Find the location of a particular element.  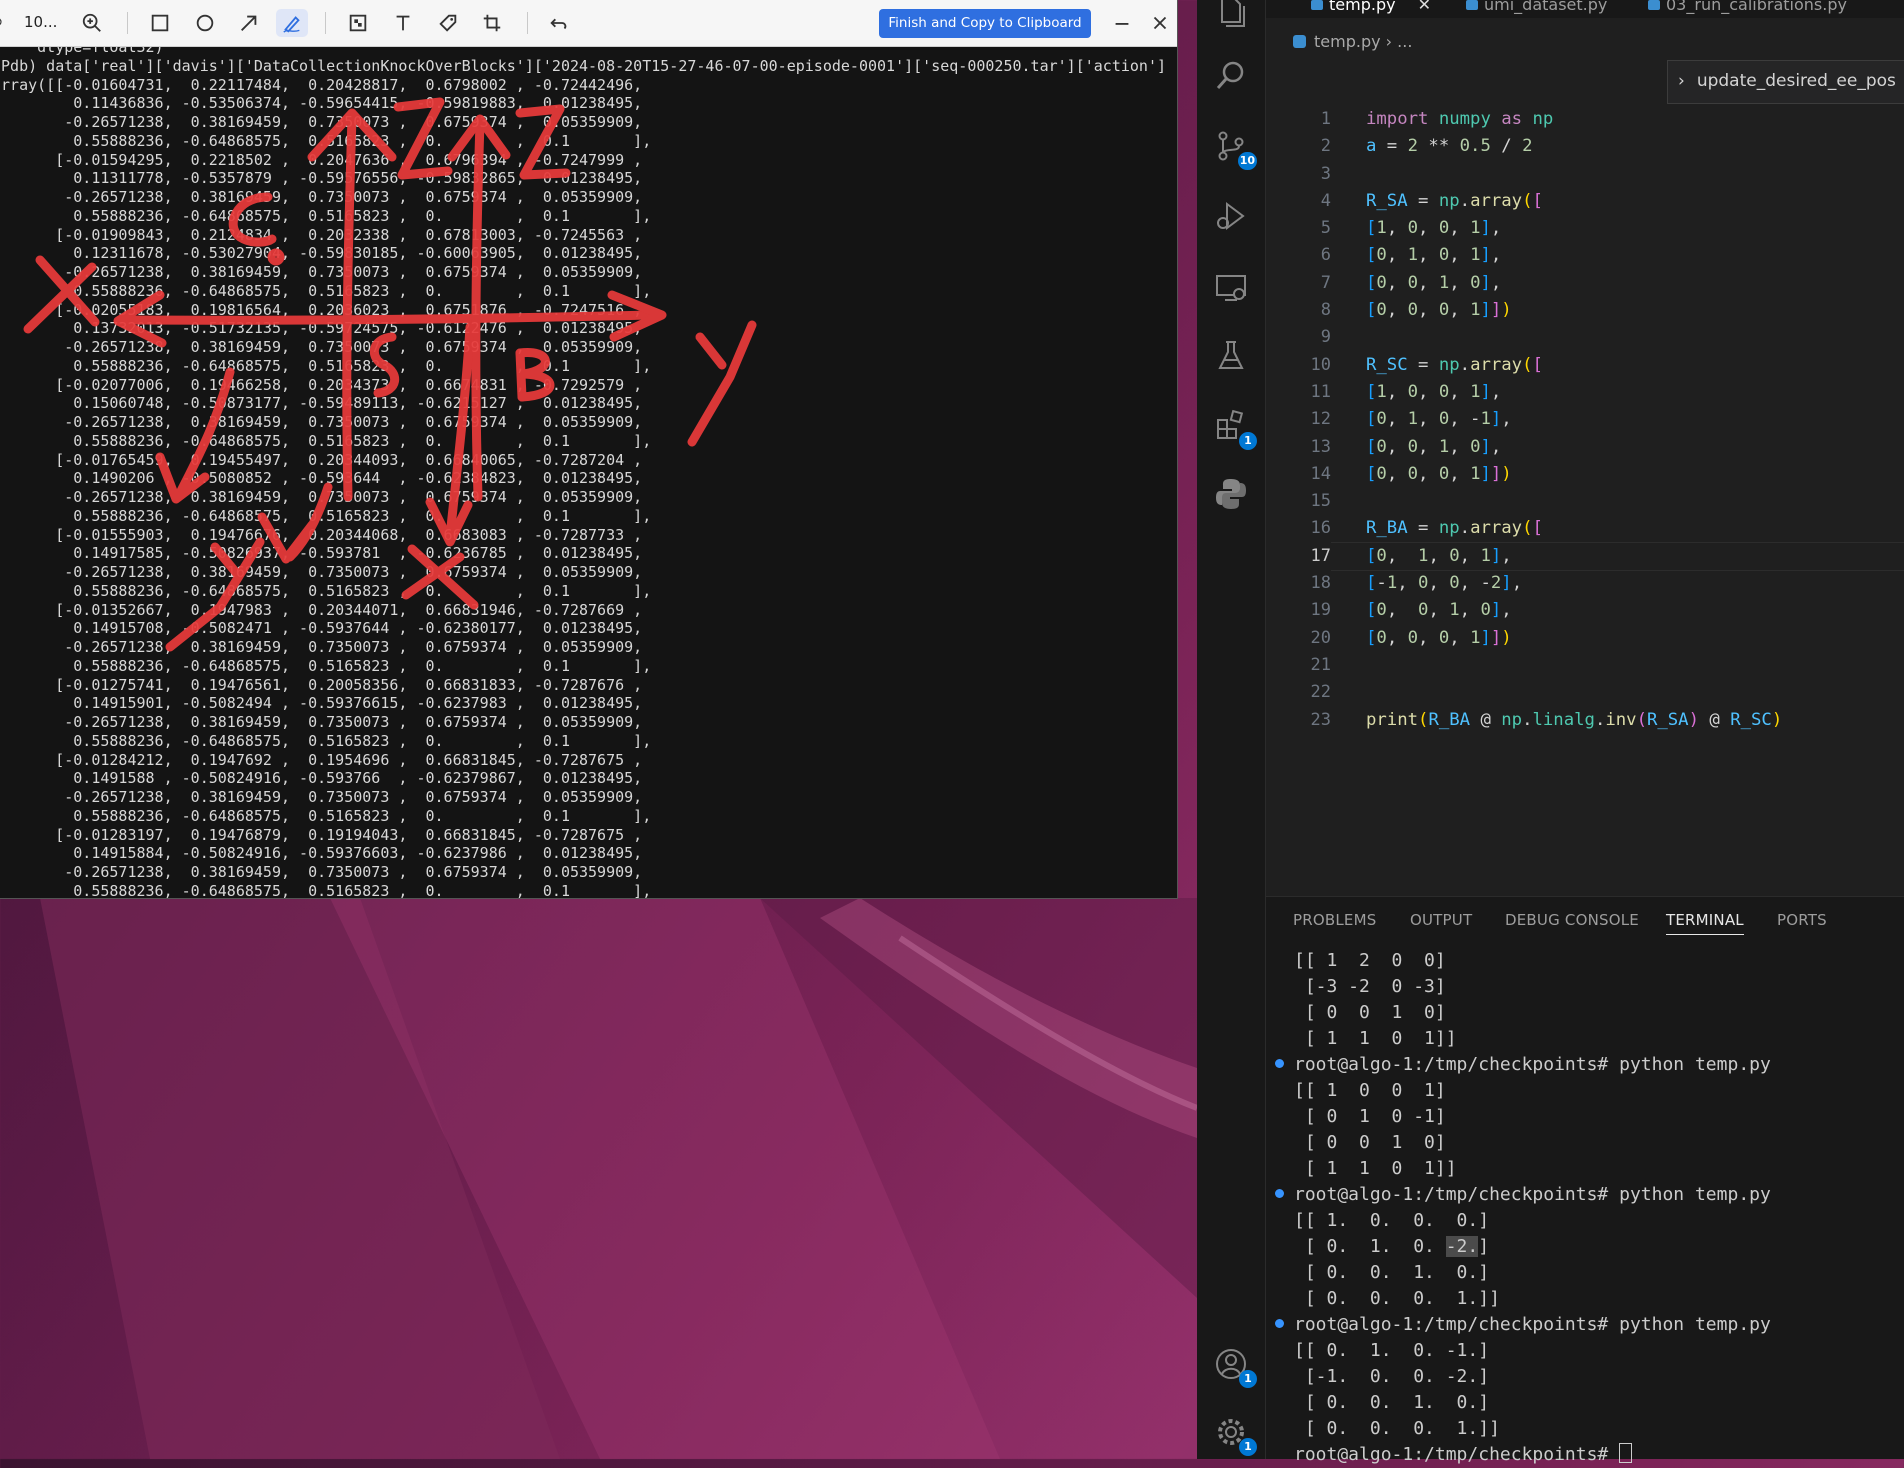

tab-run-calibrations: 03_run_calibrations.py is located at coordinates (1747, 9).